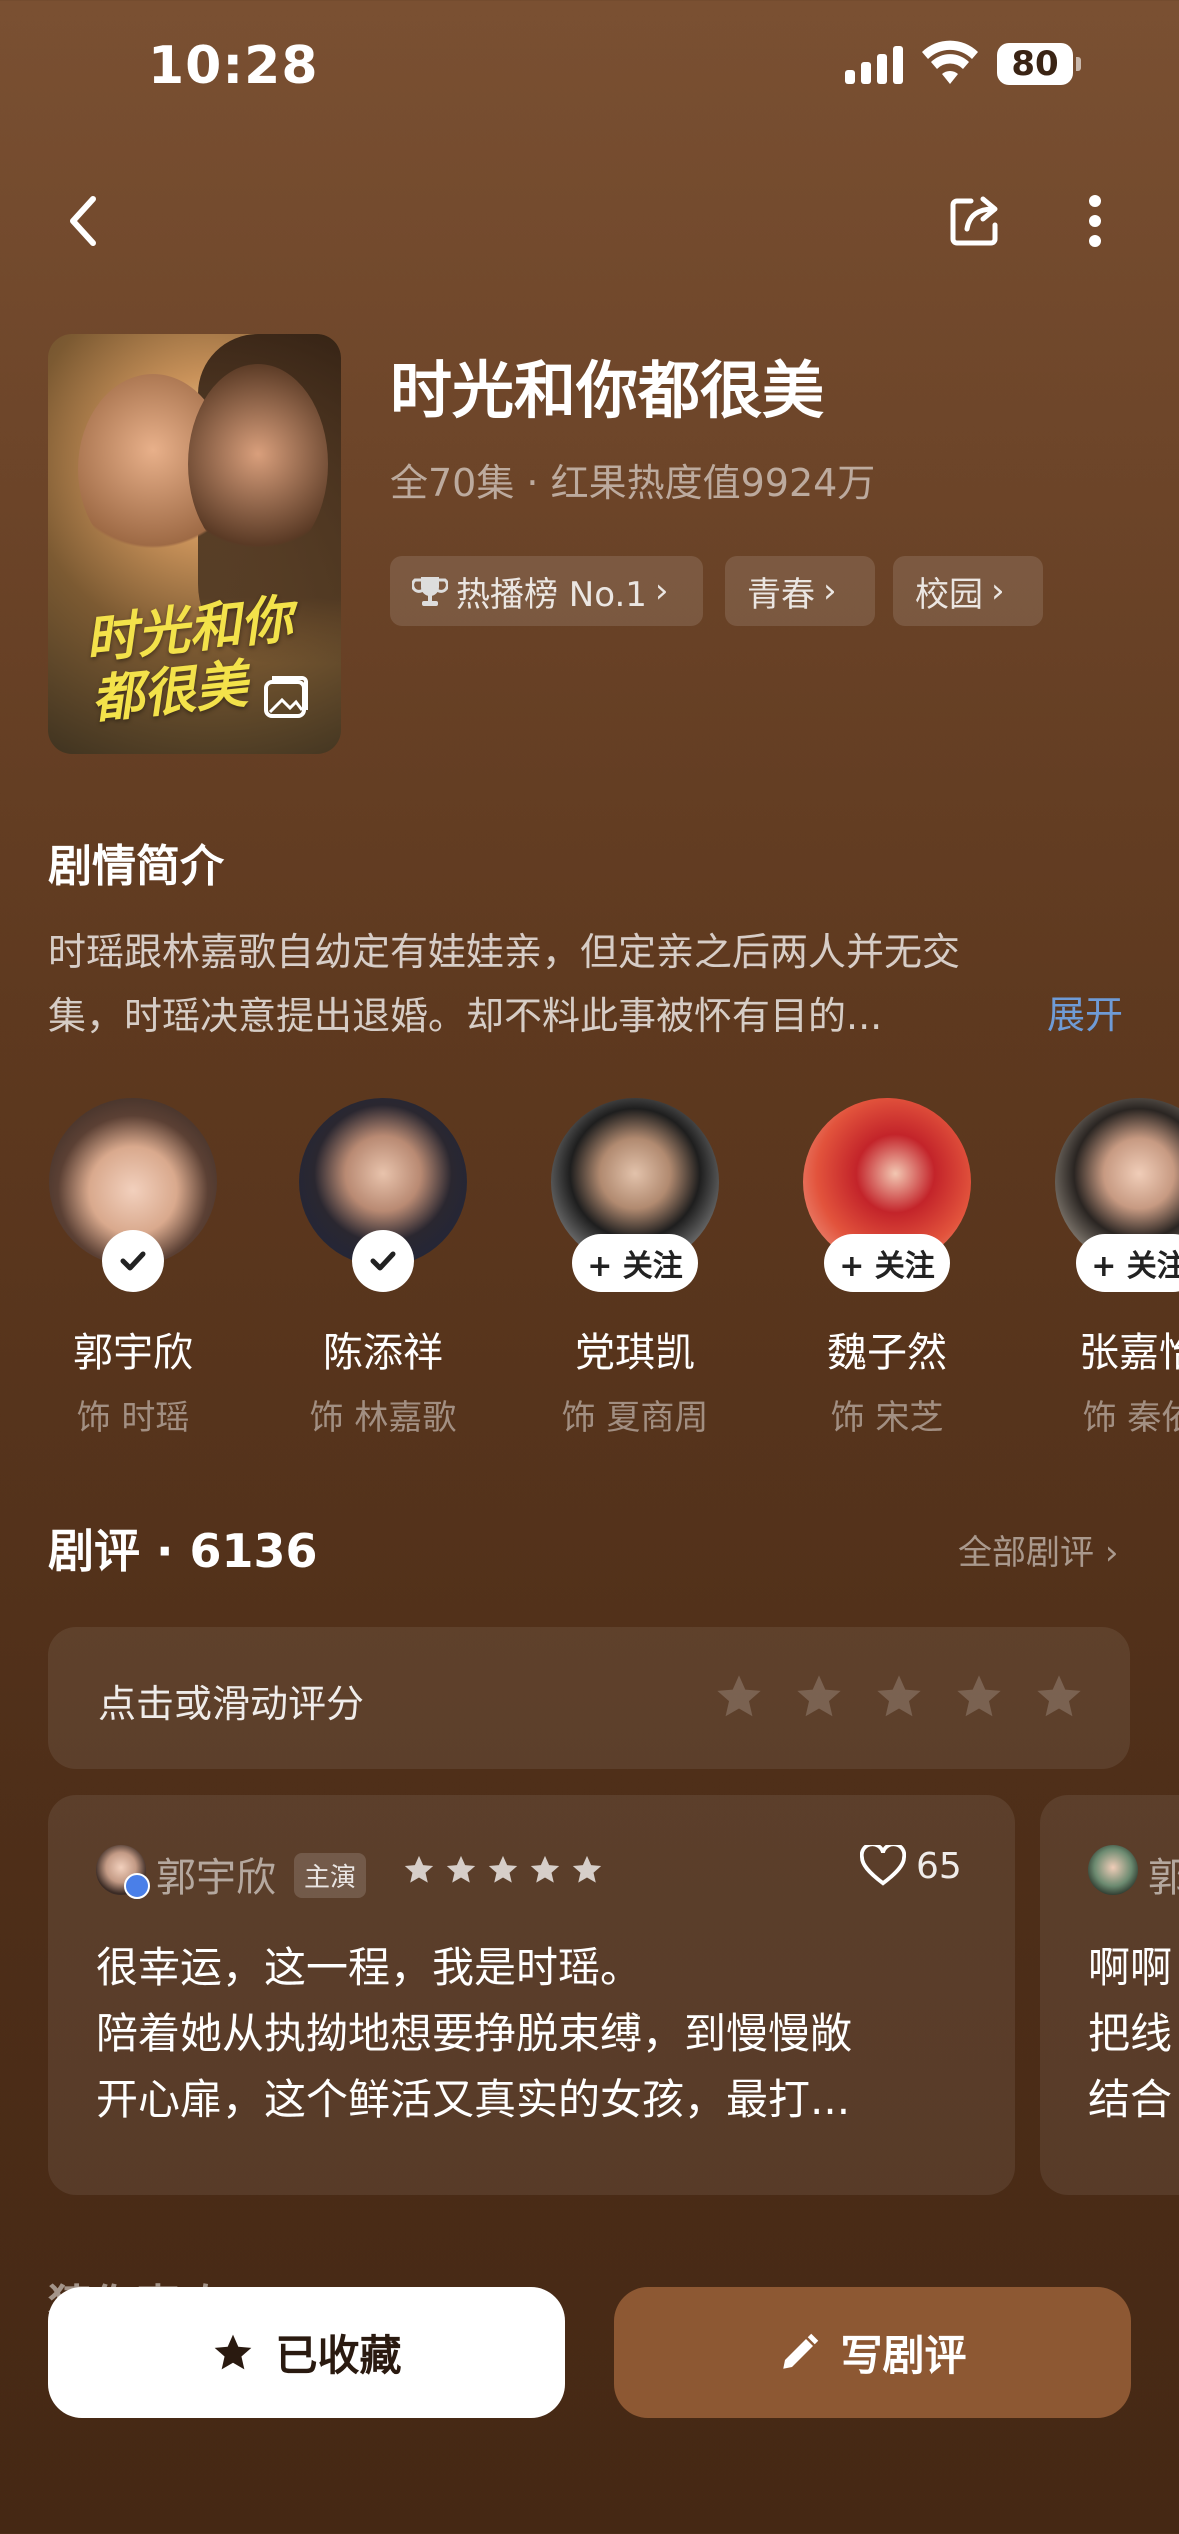 The width and height of the screenshot is (1179, 2534). I want to click on cast-member: + 关注 张嘉怡 饰 秦依, so click(1116, 1268).